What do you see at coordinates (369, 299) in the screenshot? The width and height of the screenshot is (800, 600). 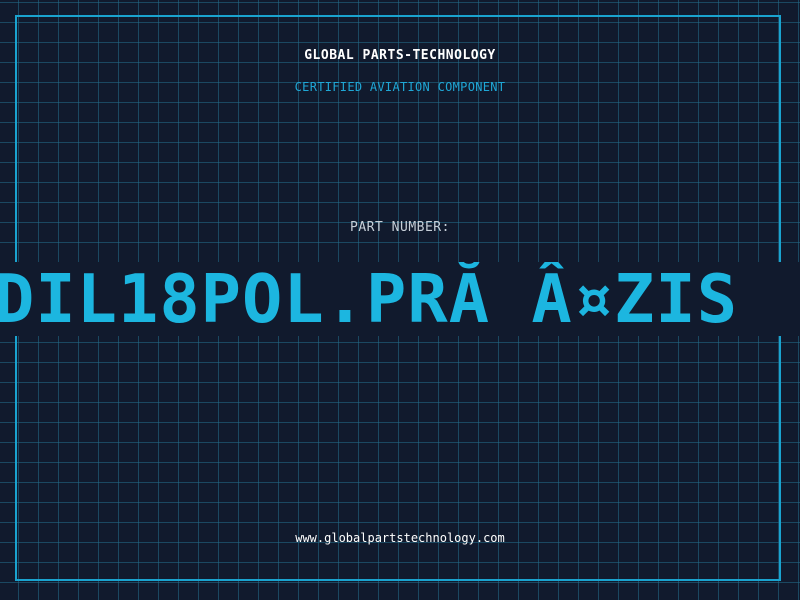 I see `part-number-value: DIL18POL.PRĂ Â¤ZIS` at bounding box center [369, 299].